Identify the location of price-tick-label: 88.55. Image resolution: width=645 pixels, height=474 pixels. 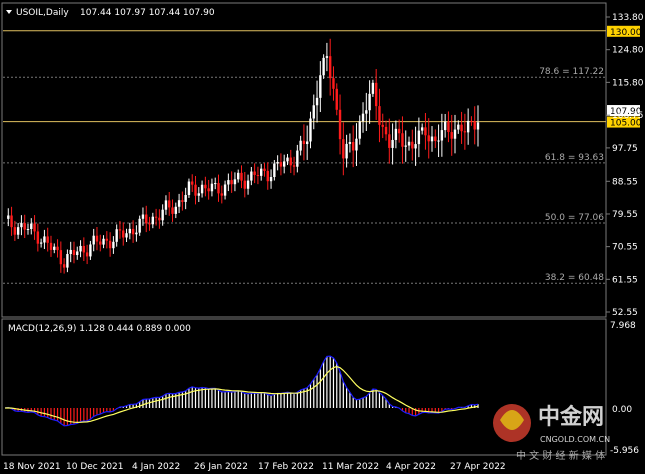
(625, 182).